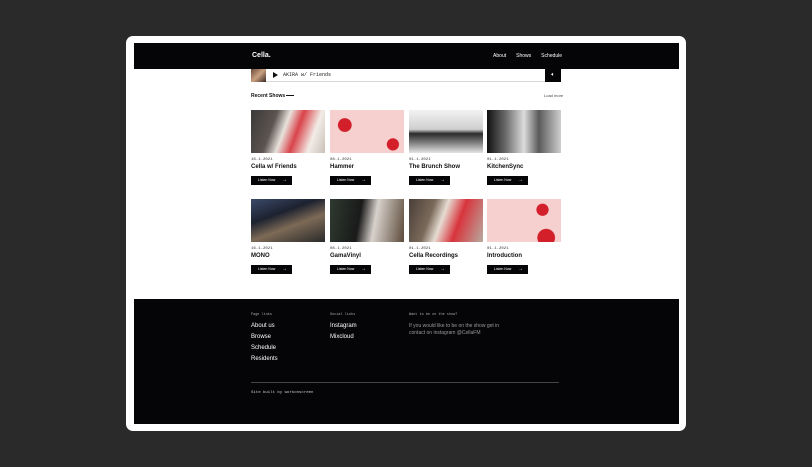 The width and height of the screenshot is (812, 467). I want to click on audio-player: AKIRA w/ Friends 🔈︎, so click(406, 75).